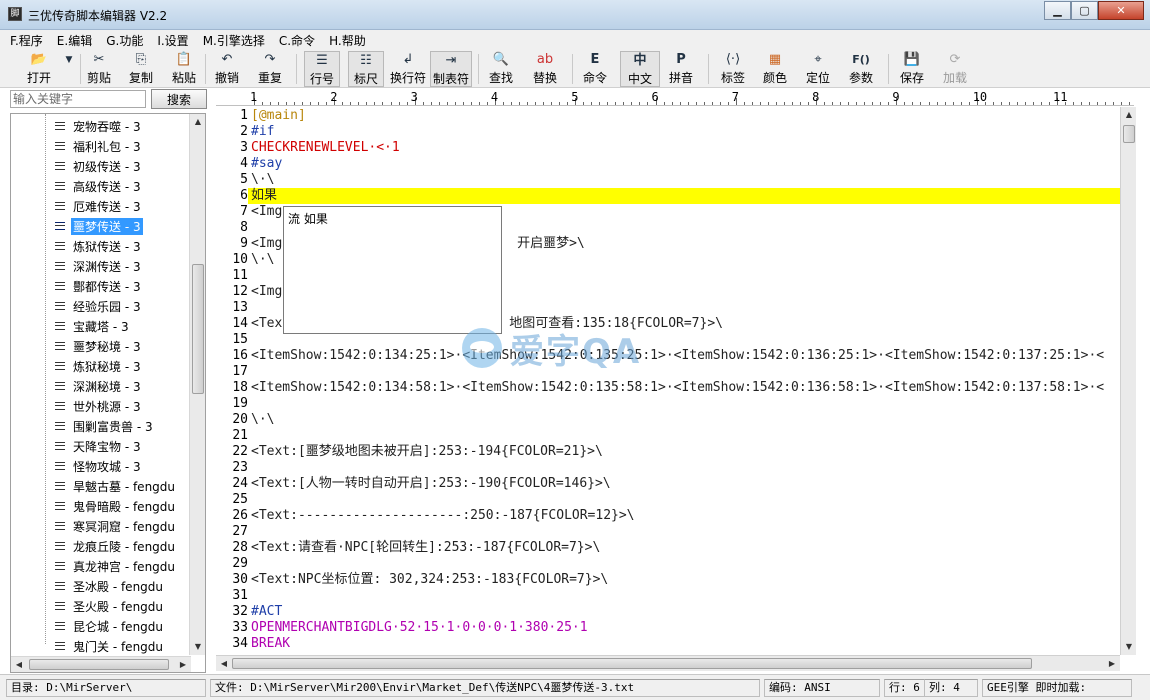 Image resolution: width=1150 pixels, height=700 pixels. Describe the element at coordinates (78, 99) in the screenshot. I see `search-input` at that location.